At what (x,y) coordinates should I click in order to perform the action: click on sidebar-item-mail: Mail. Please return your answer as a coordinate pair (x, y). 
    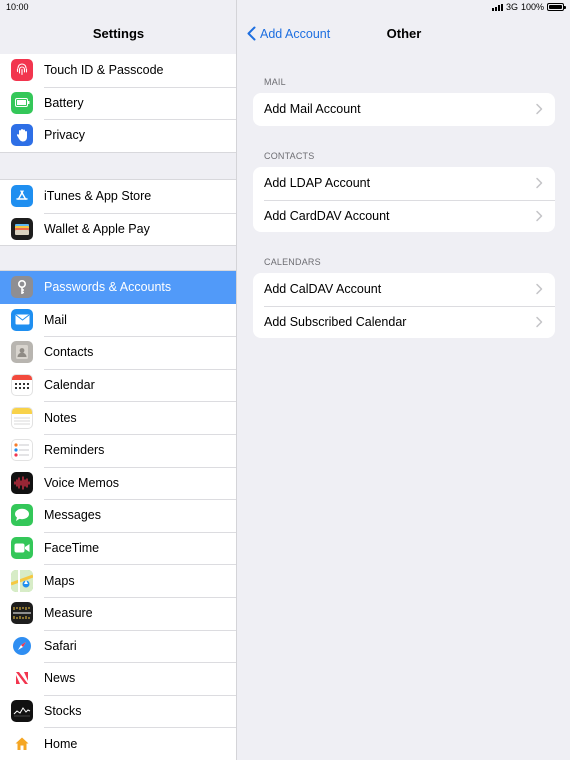
    Looking at the image, I should click on (118, 320).